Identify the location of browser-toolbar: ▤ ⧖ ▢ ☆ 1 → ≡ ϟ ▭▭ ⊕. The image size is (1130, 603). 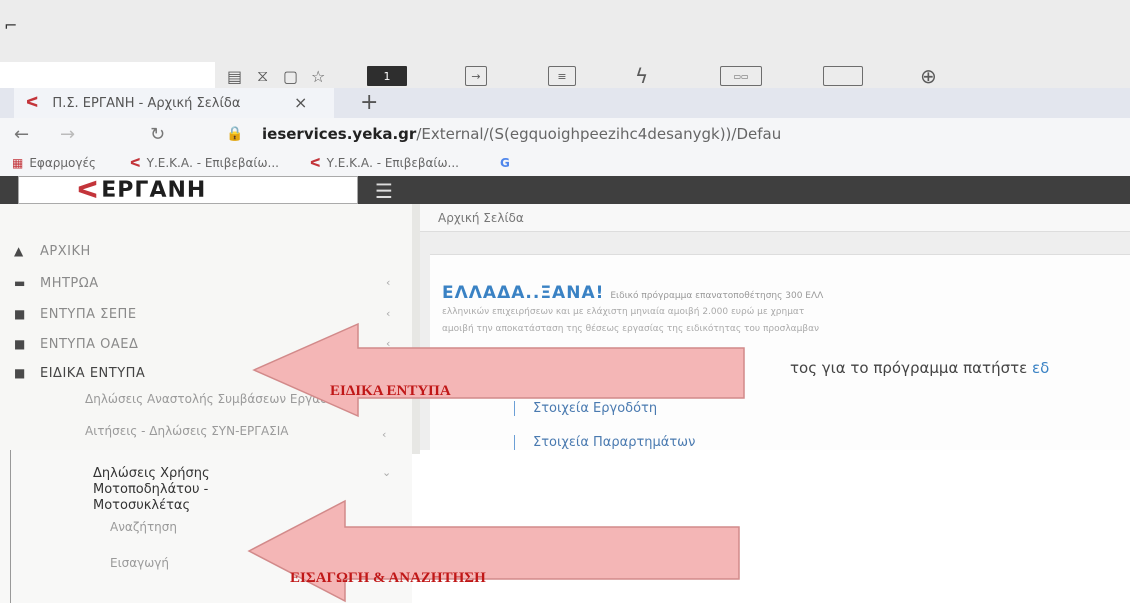
(672, 75).